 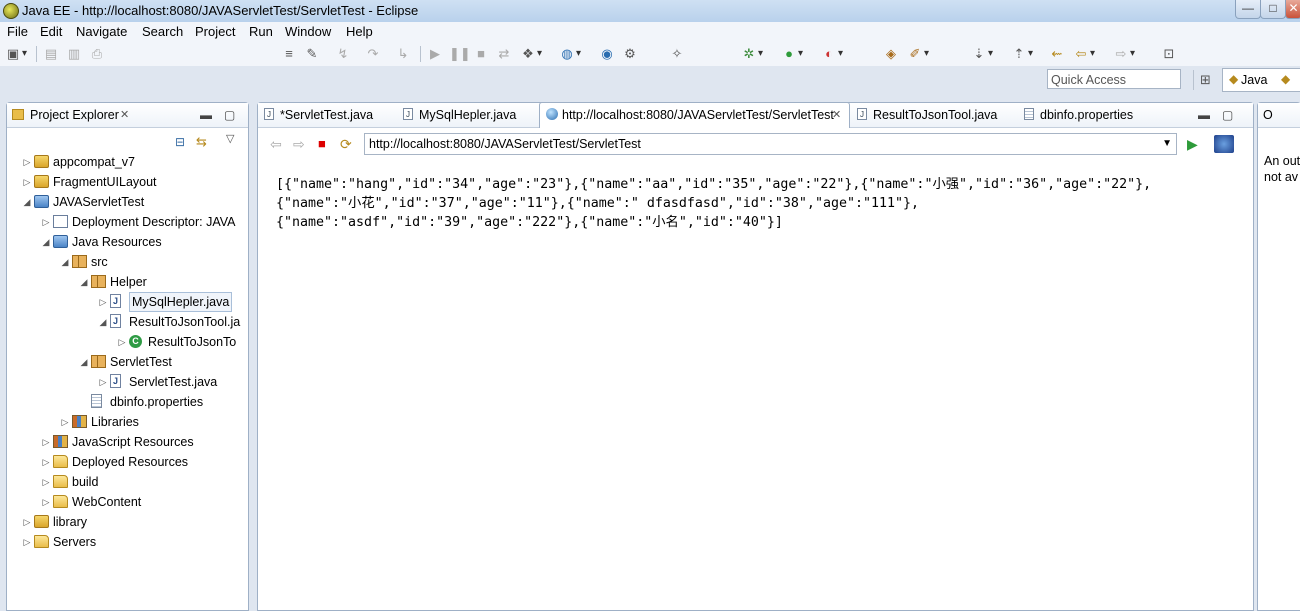 I want to click on tree-item: ▷ build, so click(x=127, y=482).